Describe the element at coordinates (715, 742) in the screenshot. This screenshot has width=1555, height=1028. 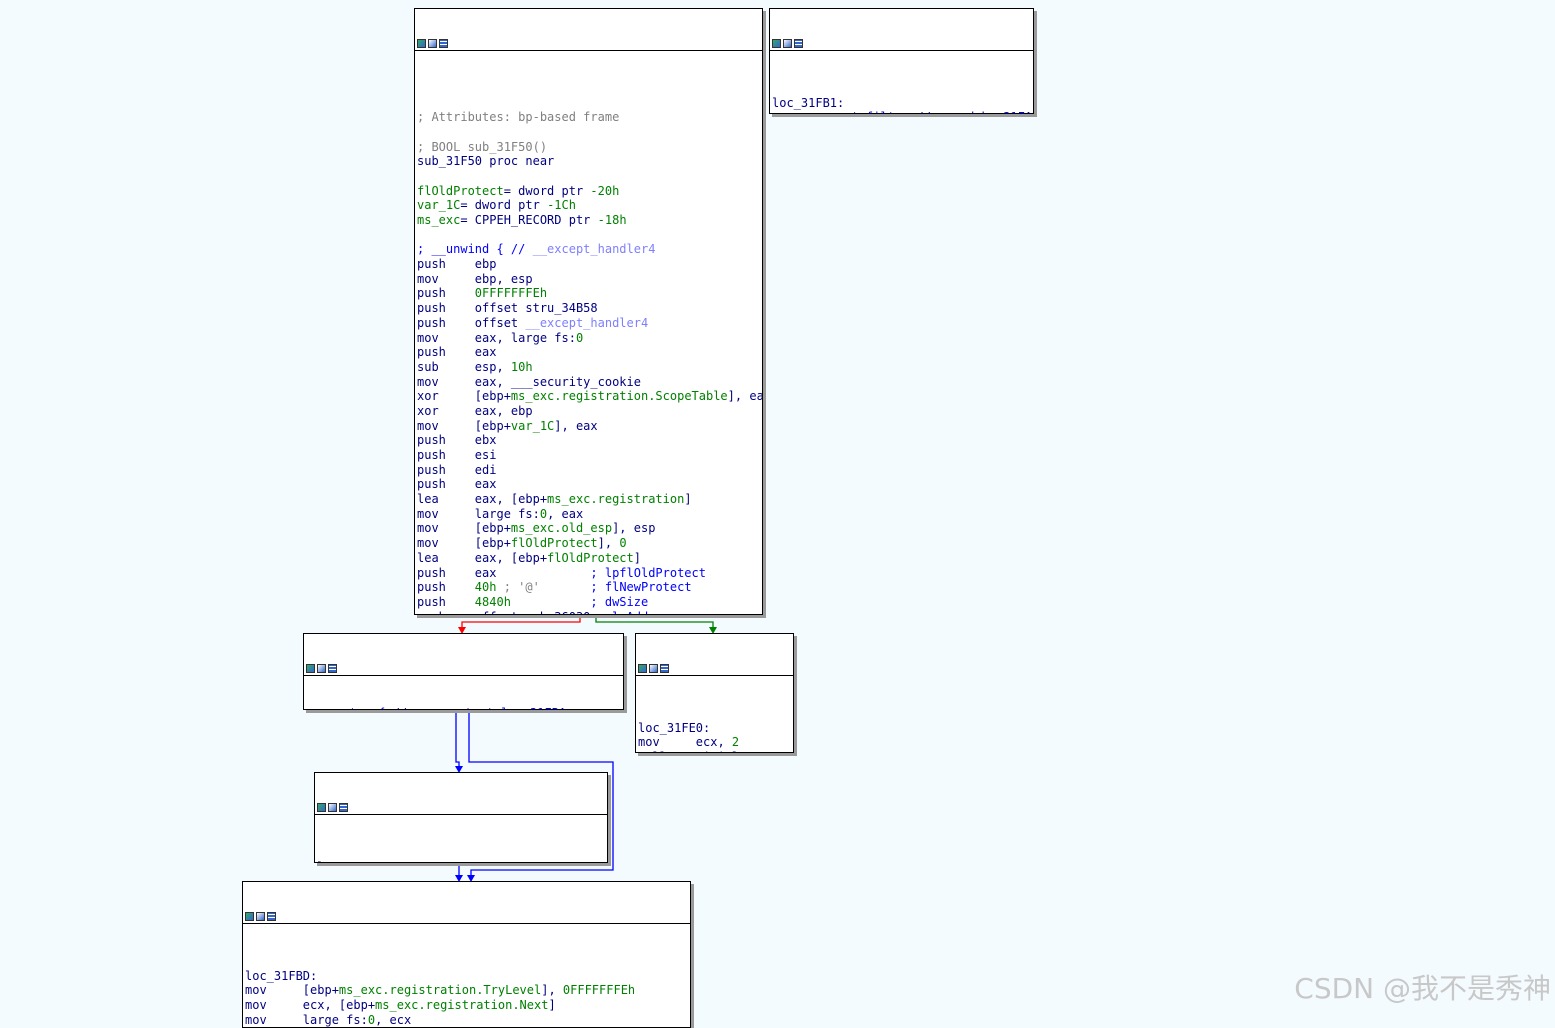
I see `code-line: mov ecx, 2` at that location.